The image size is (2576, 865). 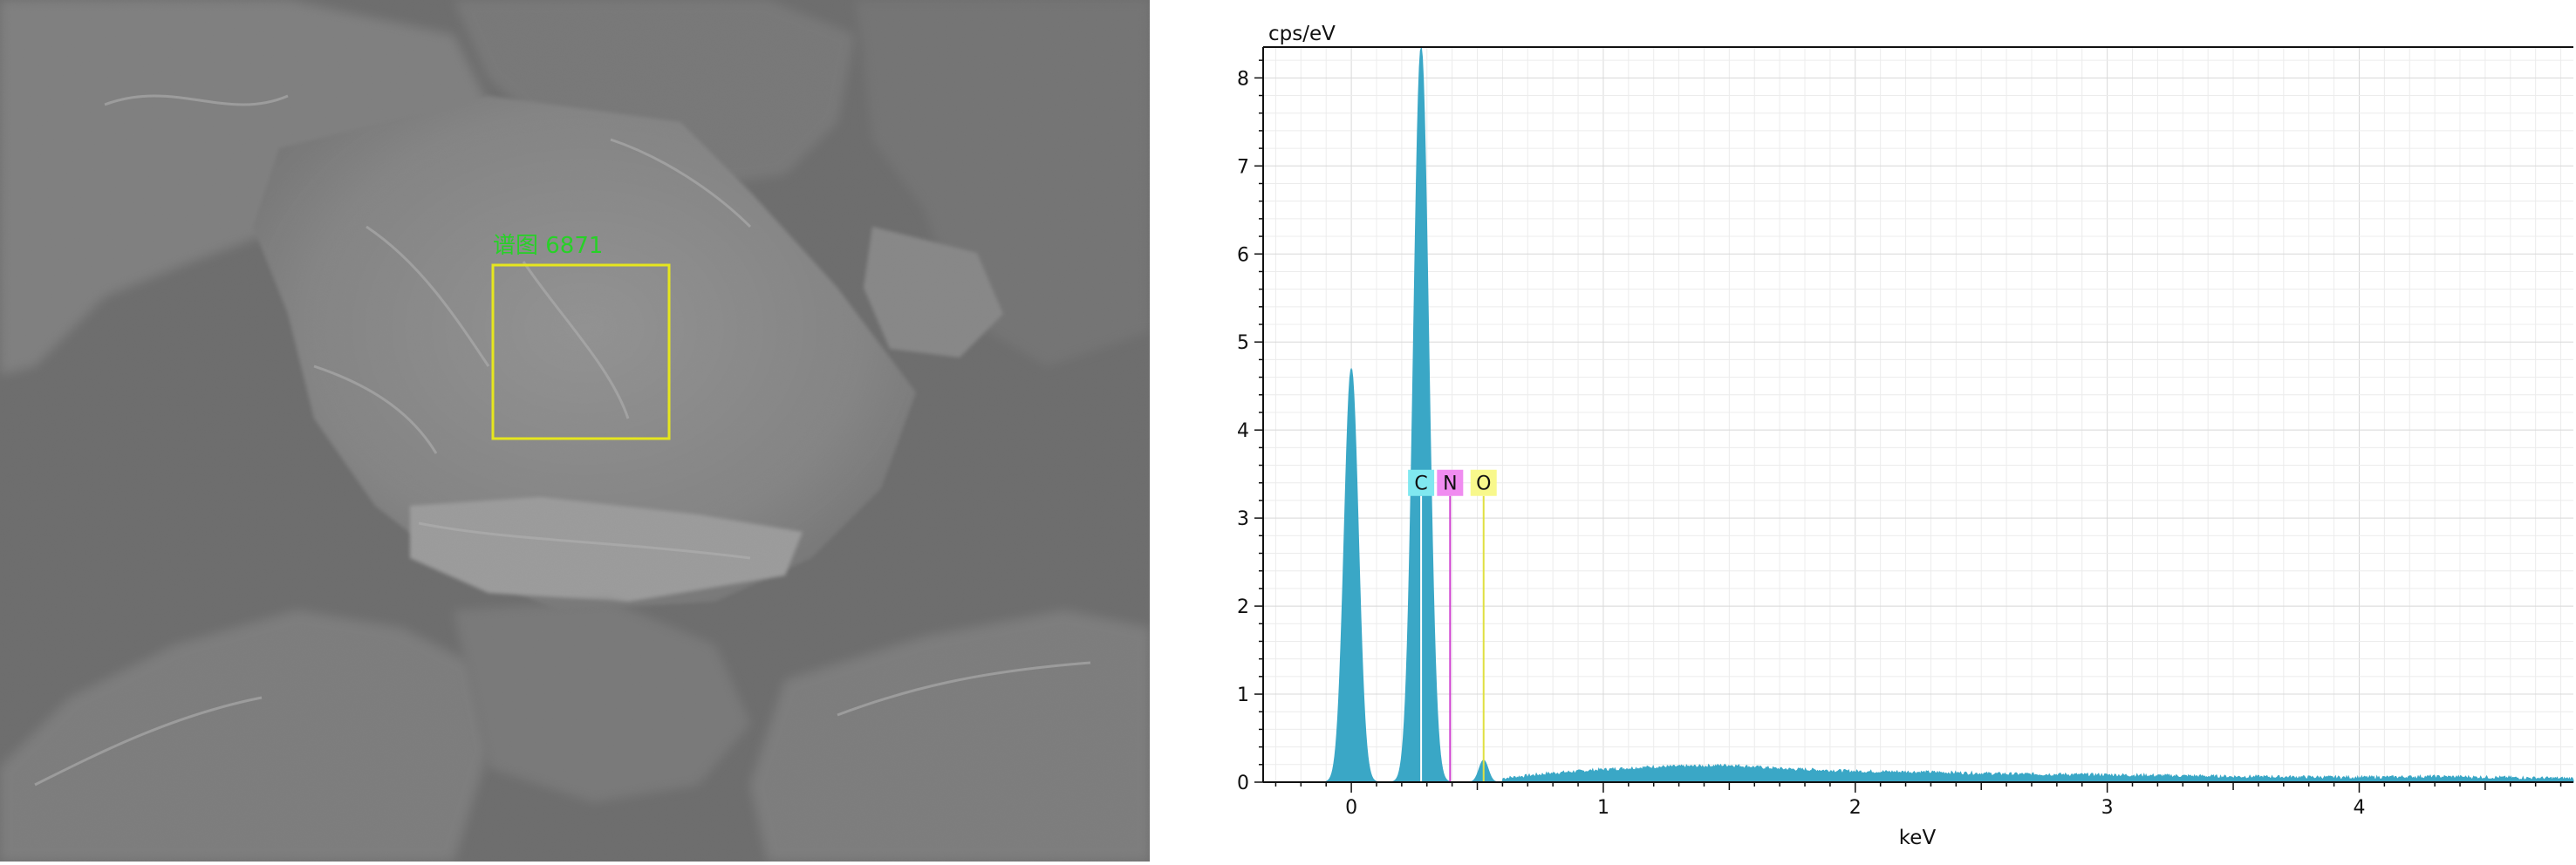 I want to click on x-tick-label: 0, so click(x=1351, y=808).